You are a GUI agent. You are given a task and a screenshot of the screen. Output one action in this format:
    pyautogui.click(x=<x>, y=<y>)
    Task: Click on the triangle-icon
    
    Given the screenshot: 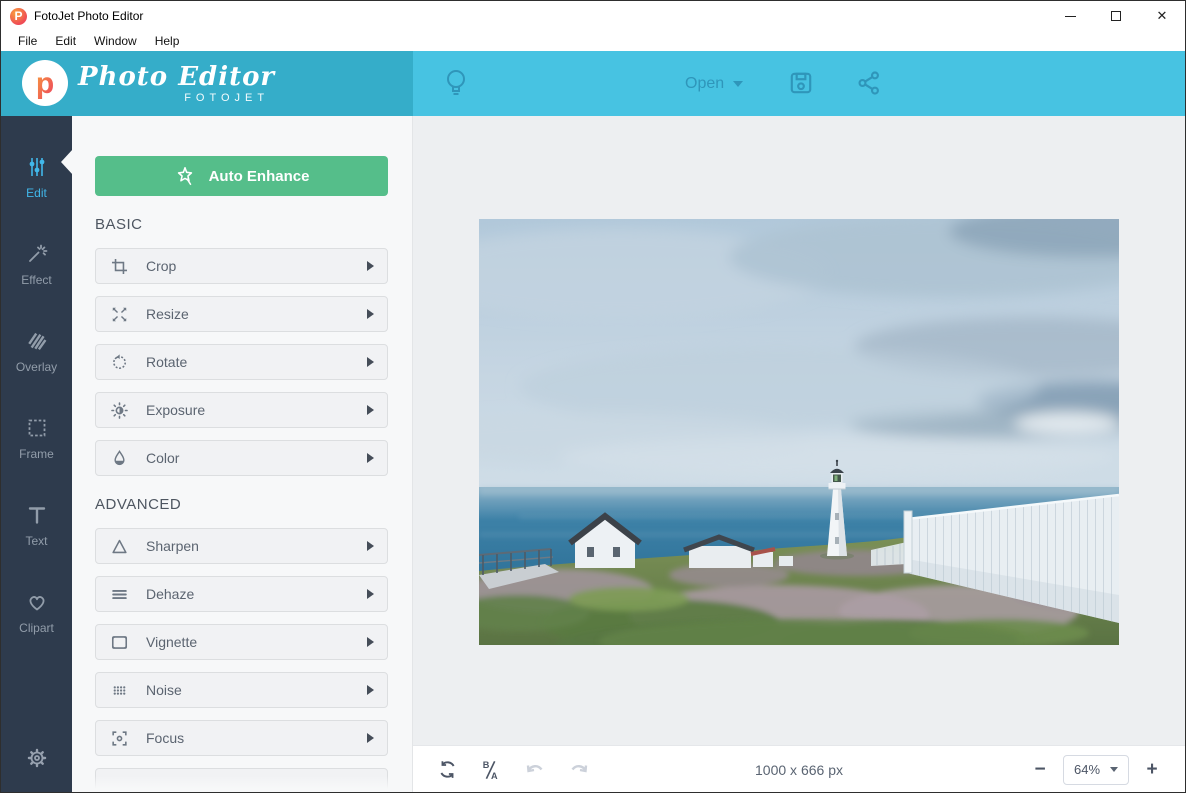 What is the action you would take?
    pyautogui.click(x=119, y=546)
    